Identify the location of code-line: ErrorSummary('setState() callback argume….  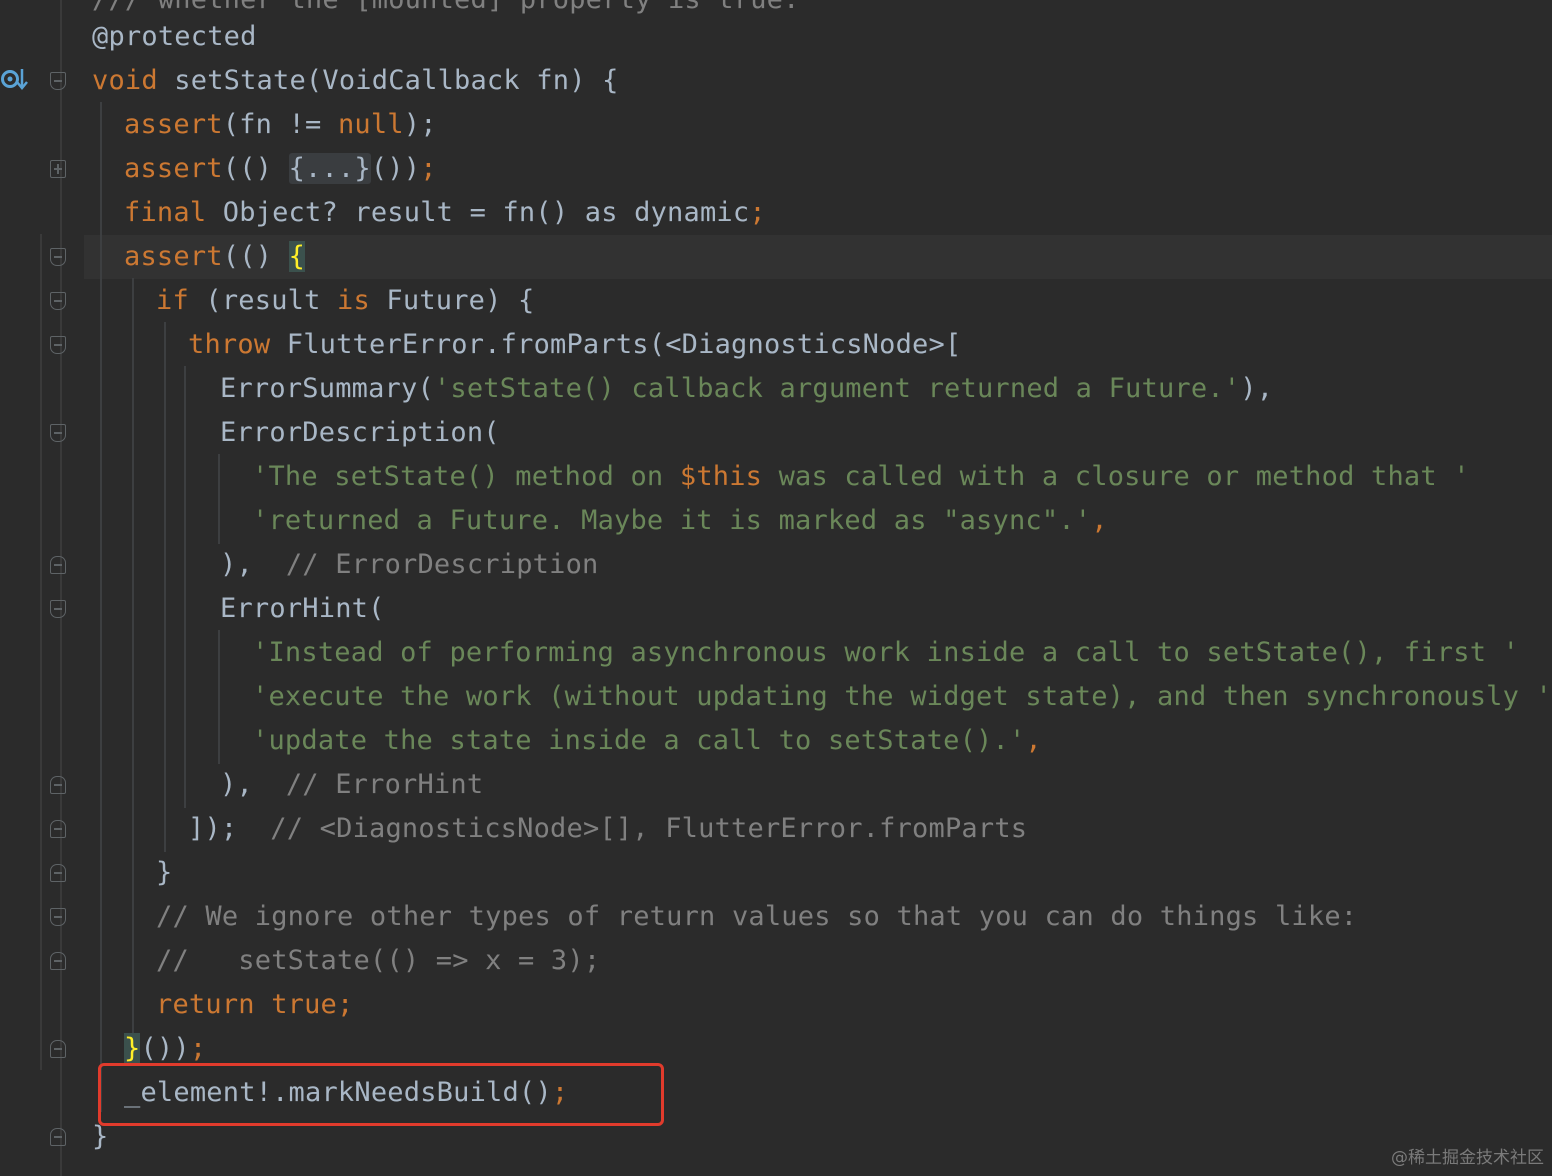
(746, 389).